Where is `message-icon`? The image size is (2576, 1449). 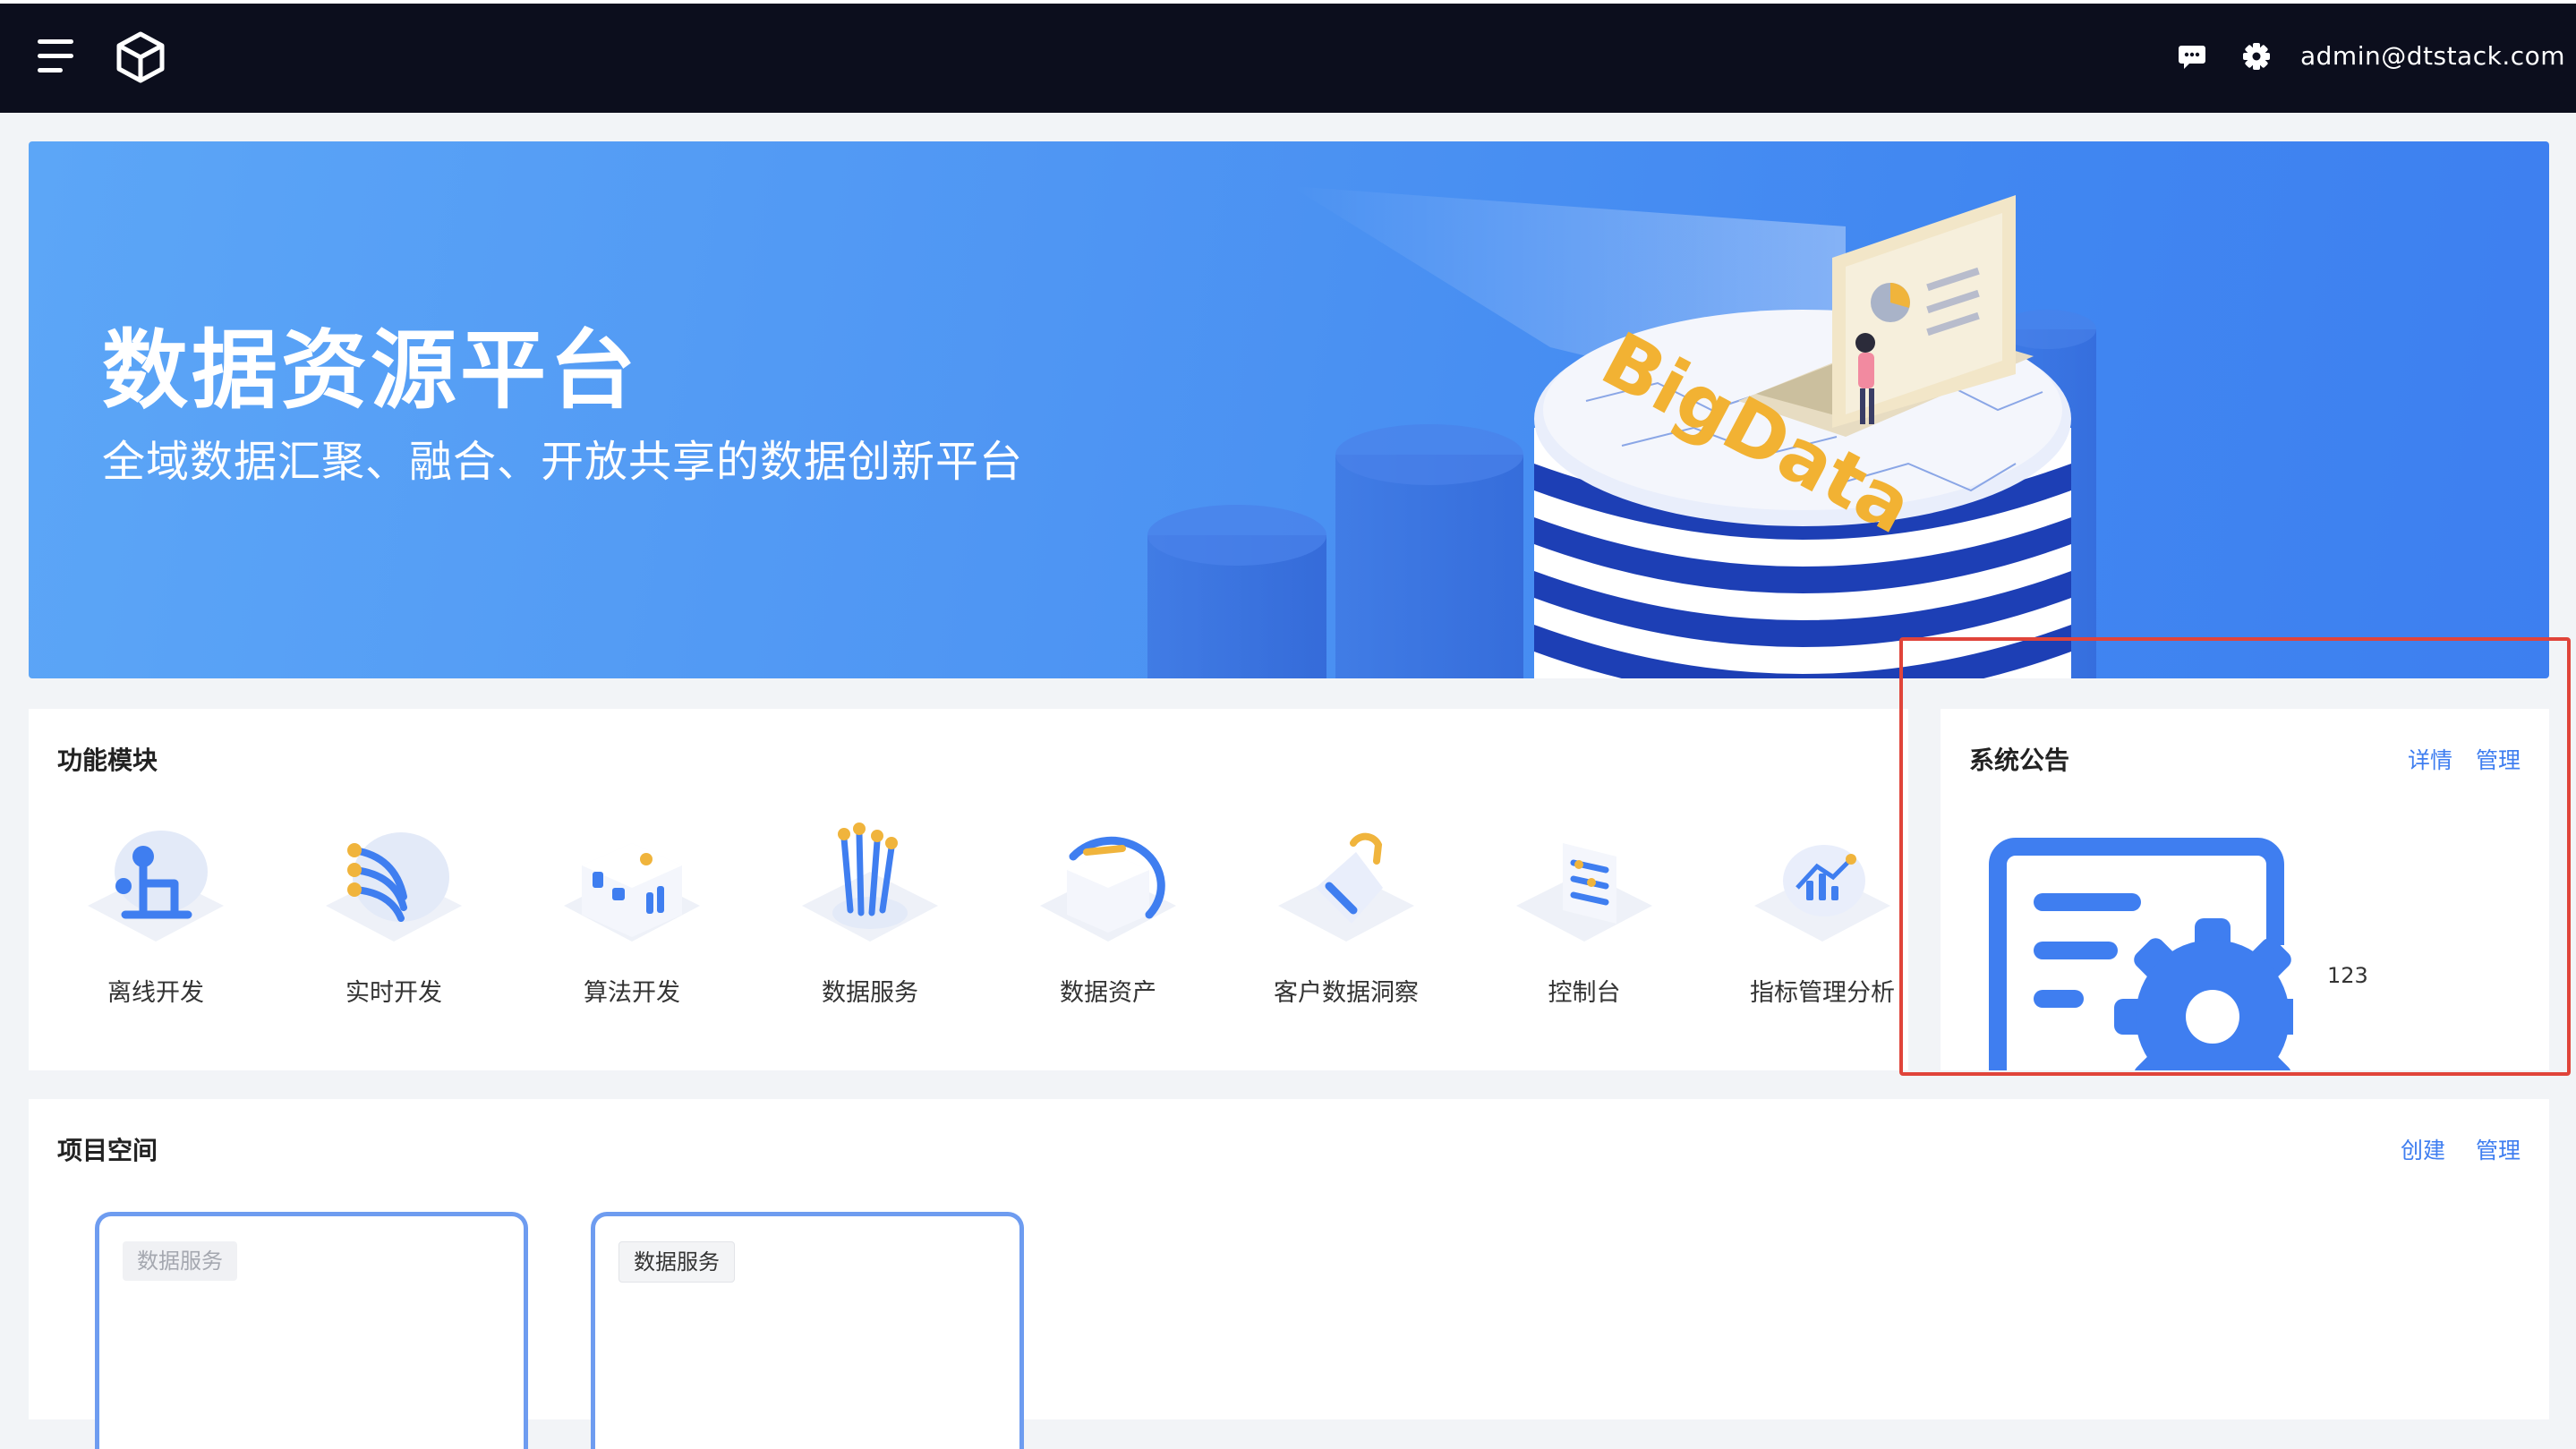
message-icon is located at coordinates (2192, 56).